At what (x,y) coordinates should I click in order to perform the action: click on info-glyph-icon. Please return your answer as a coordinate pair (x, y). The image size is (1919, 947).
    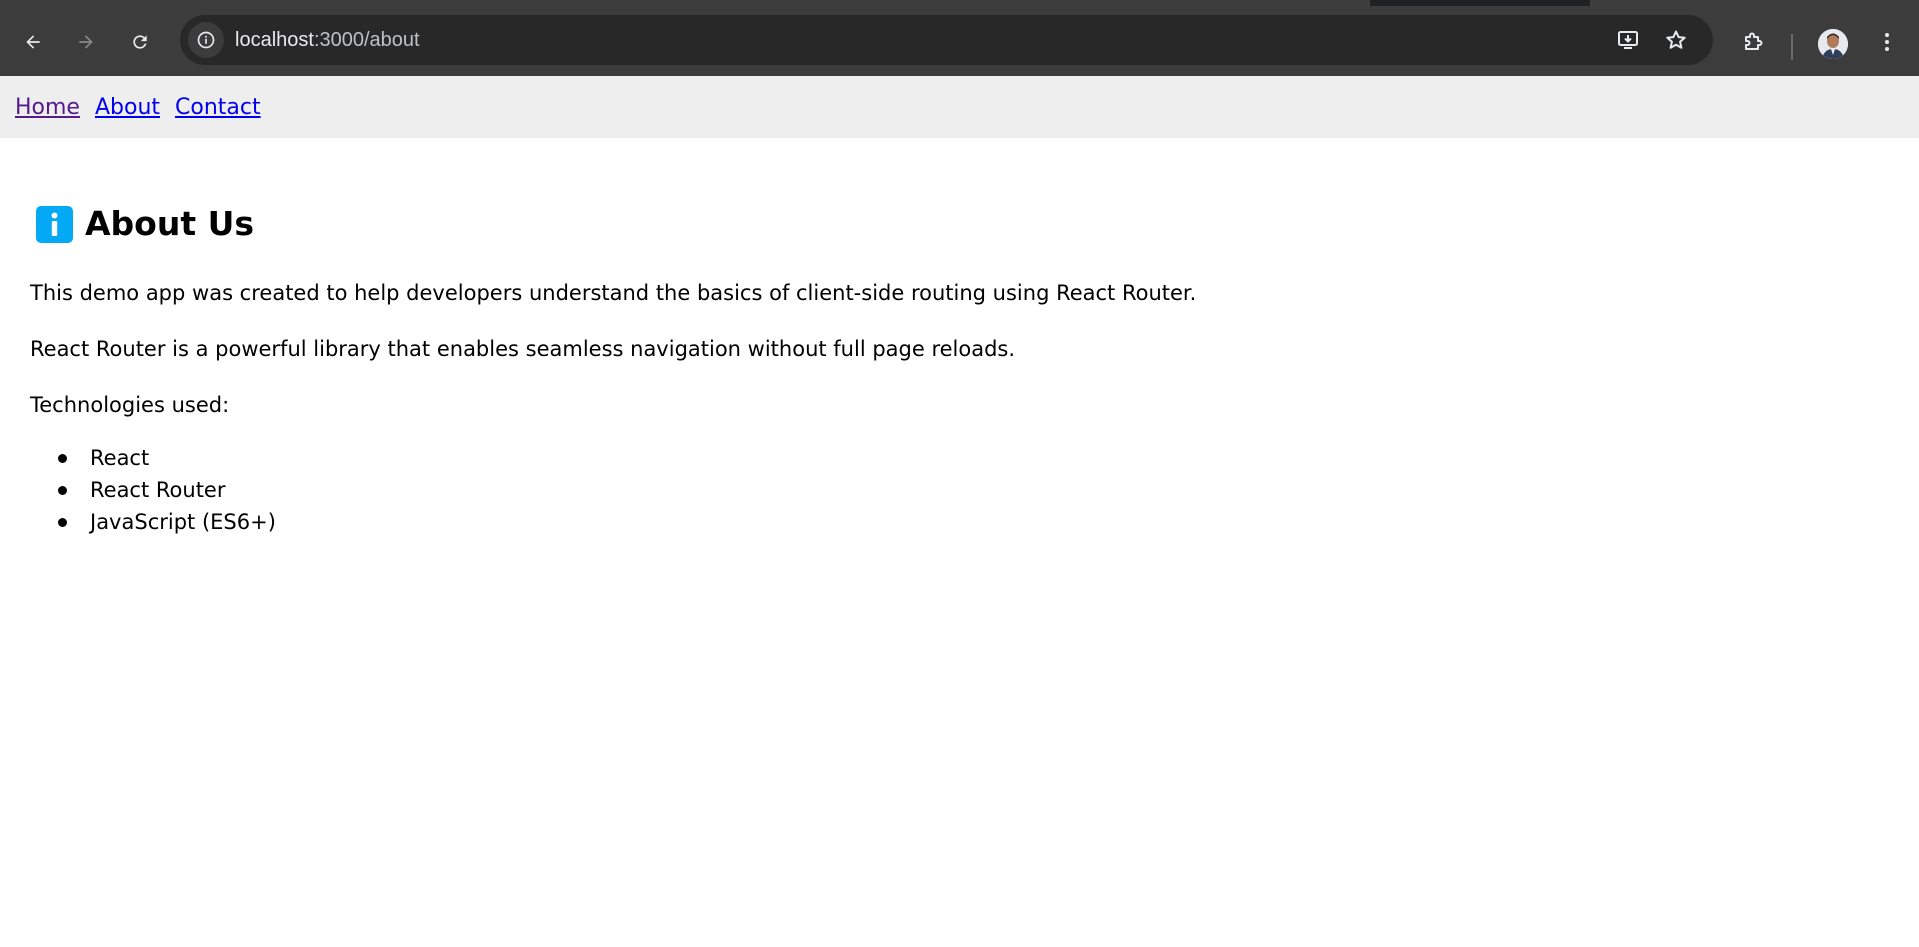
    Looking at the image, I should click on (54, 224).